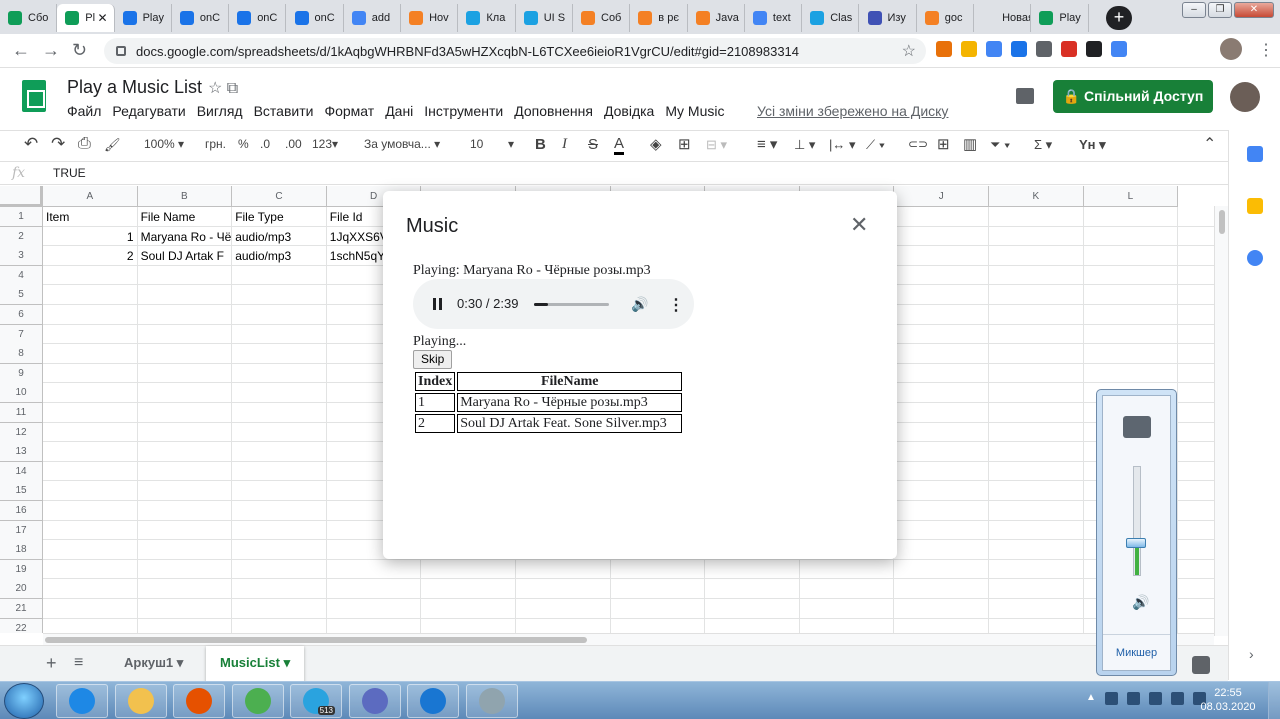  I want to click on menu-item: Довідка, so click(629, 111).